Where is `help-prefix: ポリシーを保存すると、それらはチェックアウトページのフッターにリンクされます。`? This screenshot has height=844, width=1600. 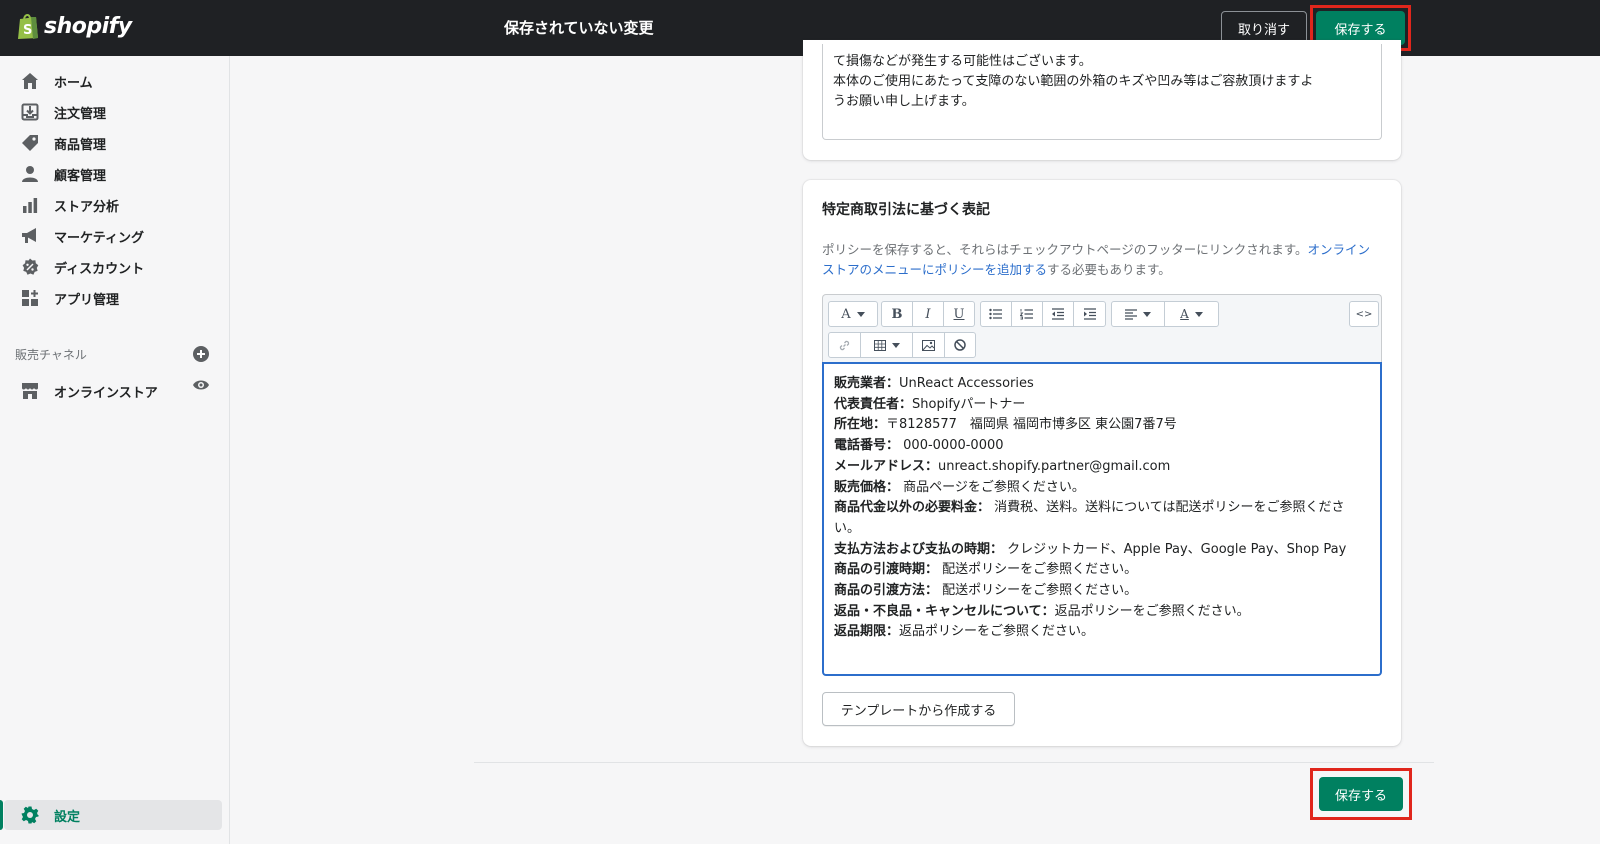
help-prefix: ポリシーを保存すると、それらはチェックアウトページのフッターにリンクされます。 is located at coordinates (1065, 249).